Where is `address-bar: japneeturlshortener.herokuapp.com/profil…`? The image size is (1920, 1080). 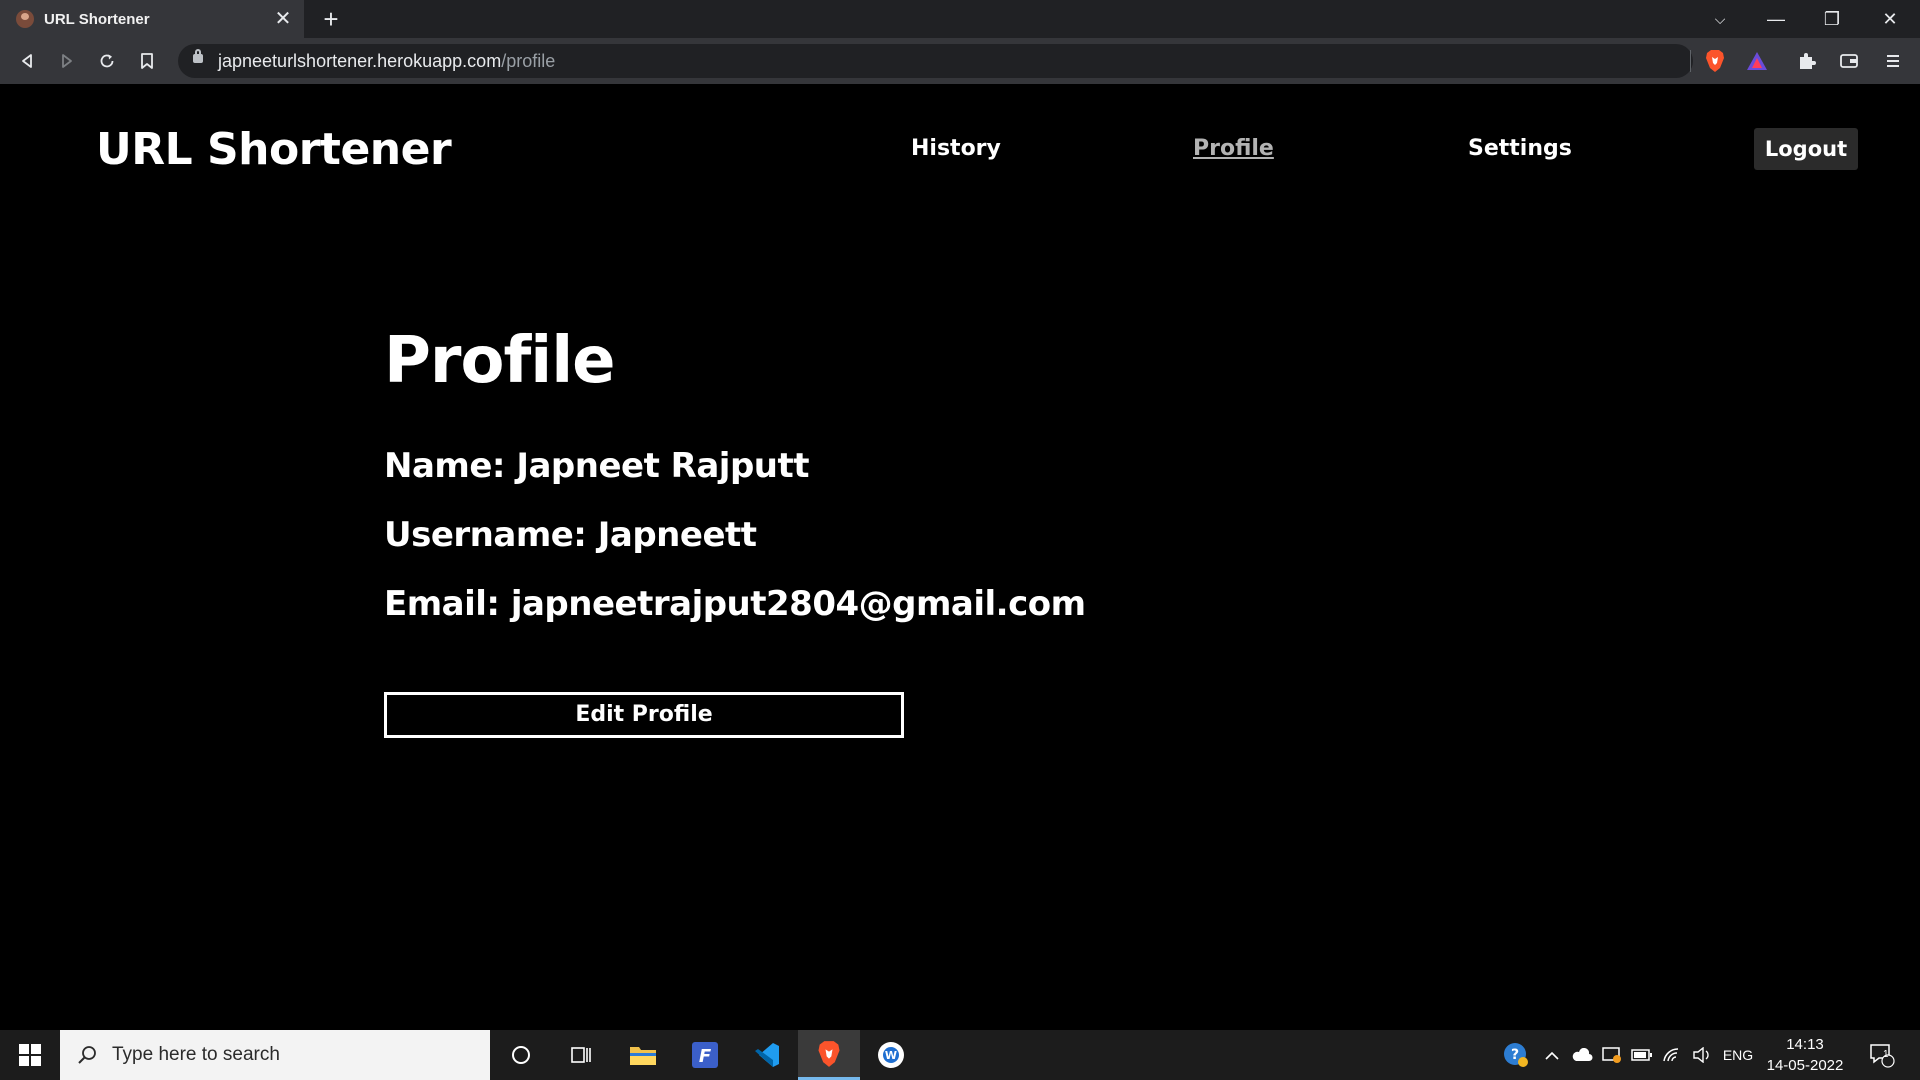
address-bar: japneeturlshortener.herokuapp.com/profil… is located at coordinates (935, 61).